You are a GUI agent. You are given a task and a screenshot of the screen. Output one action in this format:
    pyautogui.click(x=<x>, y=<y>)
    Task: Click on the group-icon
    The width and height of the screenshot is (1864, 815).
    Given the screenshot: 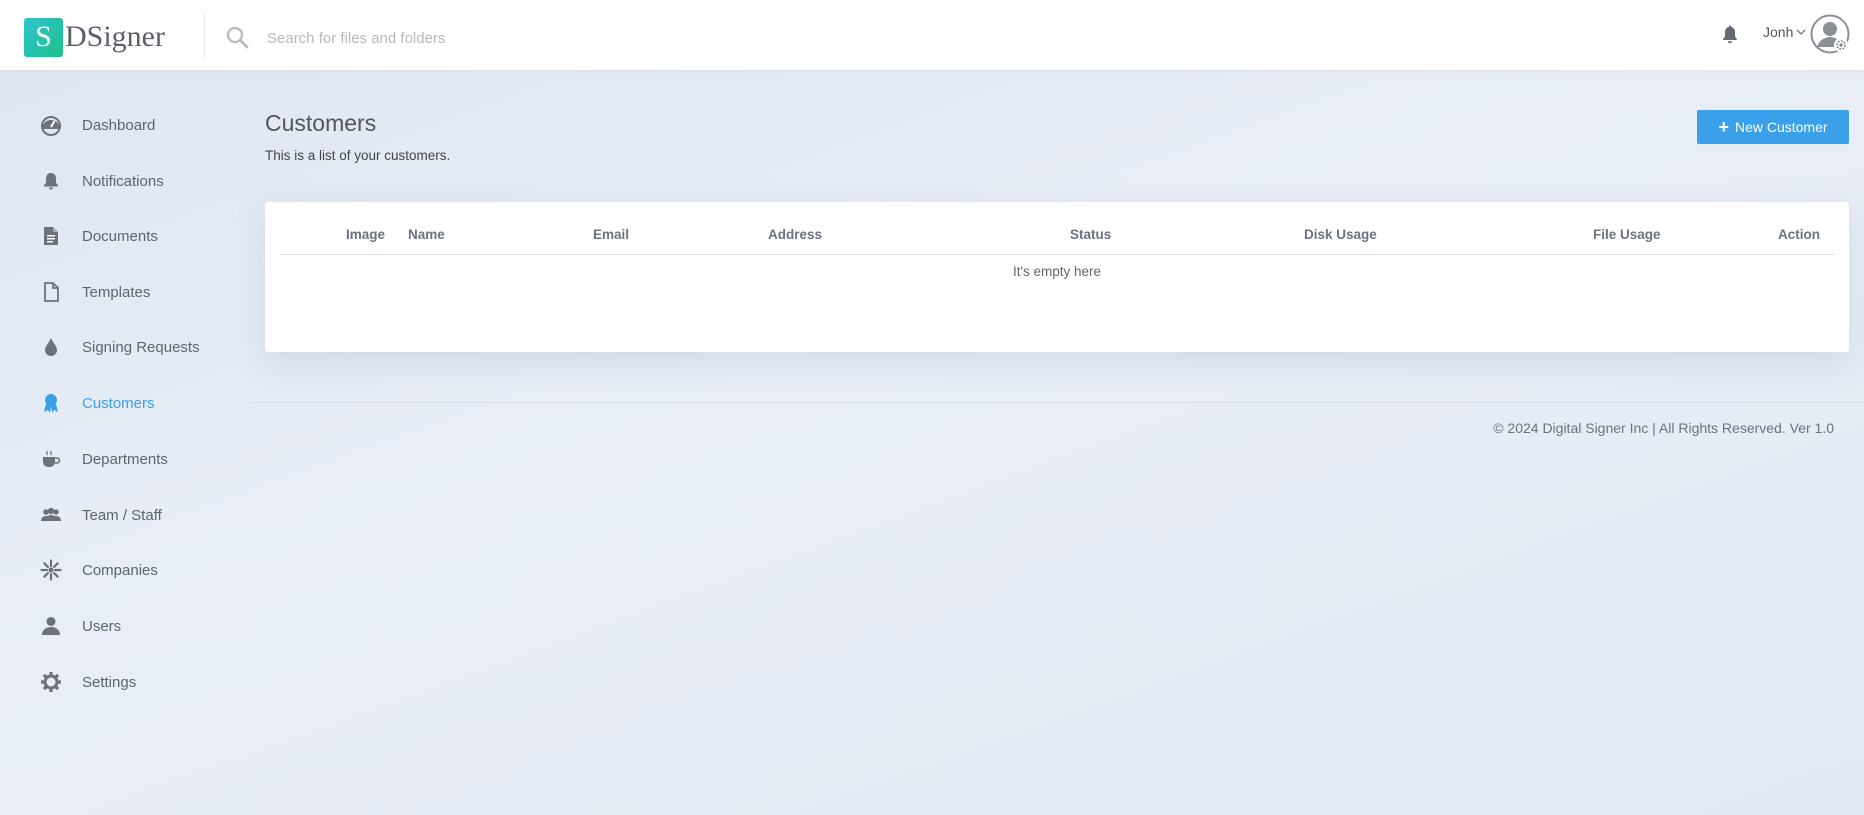 What is the action you would take?
    pyautogui.click(x=51, y=514)
    